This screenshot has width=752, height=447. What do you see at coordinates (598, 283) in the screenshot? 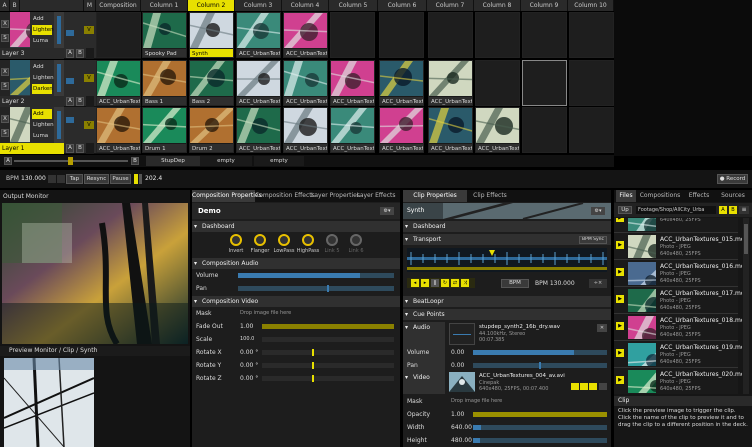
I see `bpm-halve-double-icon: ÷×` at bounding box center [598, 283].